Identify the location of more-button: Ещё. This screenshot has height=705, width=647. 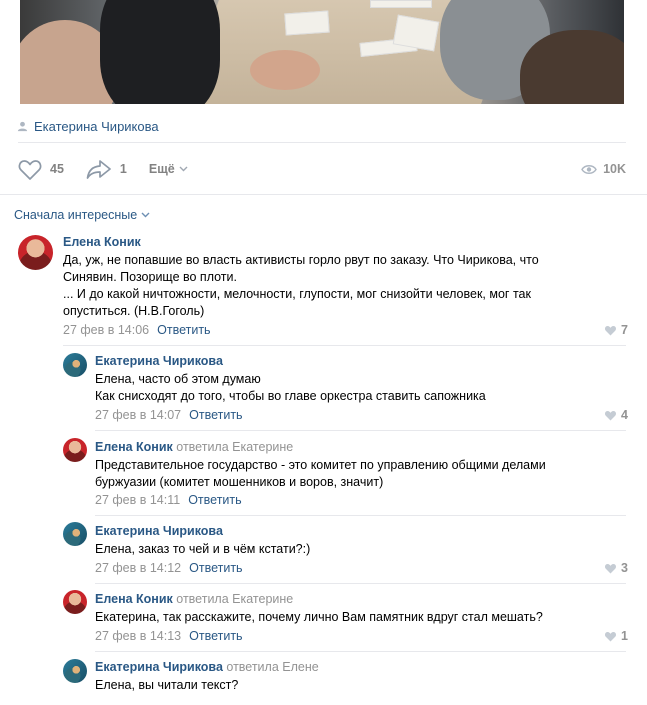
(168, 169).